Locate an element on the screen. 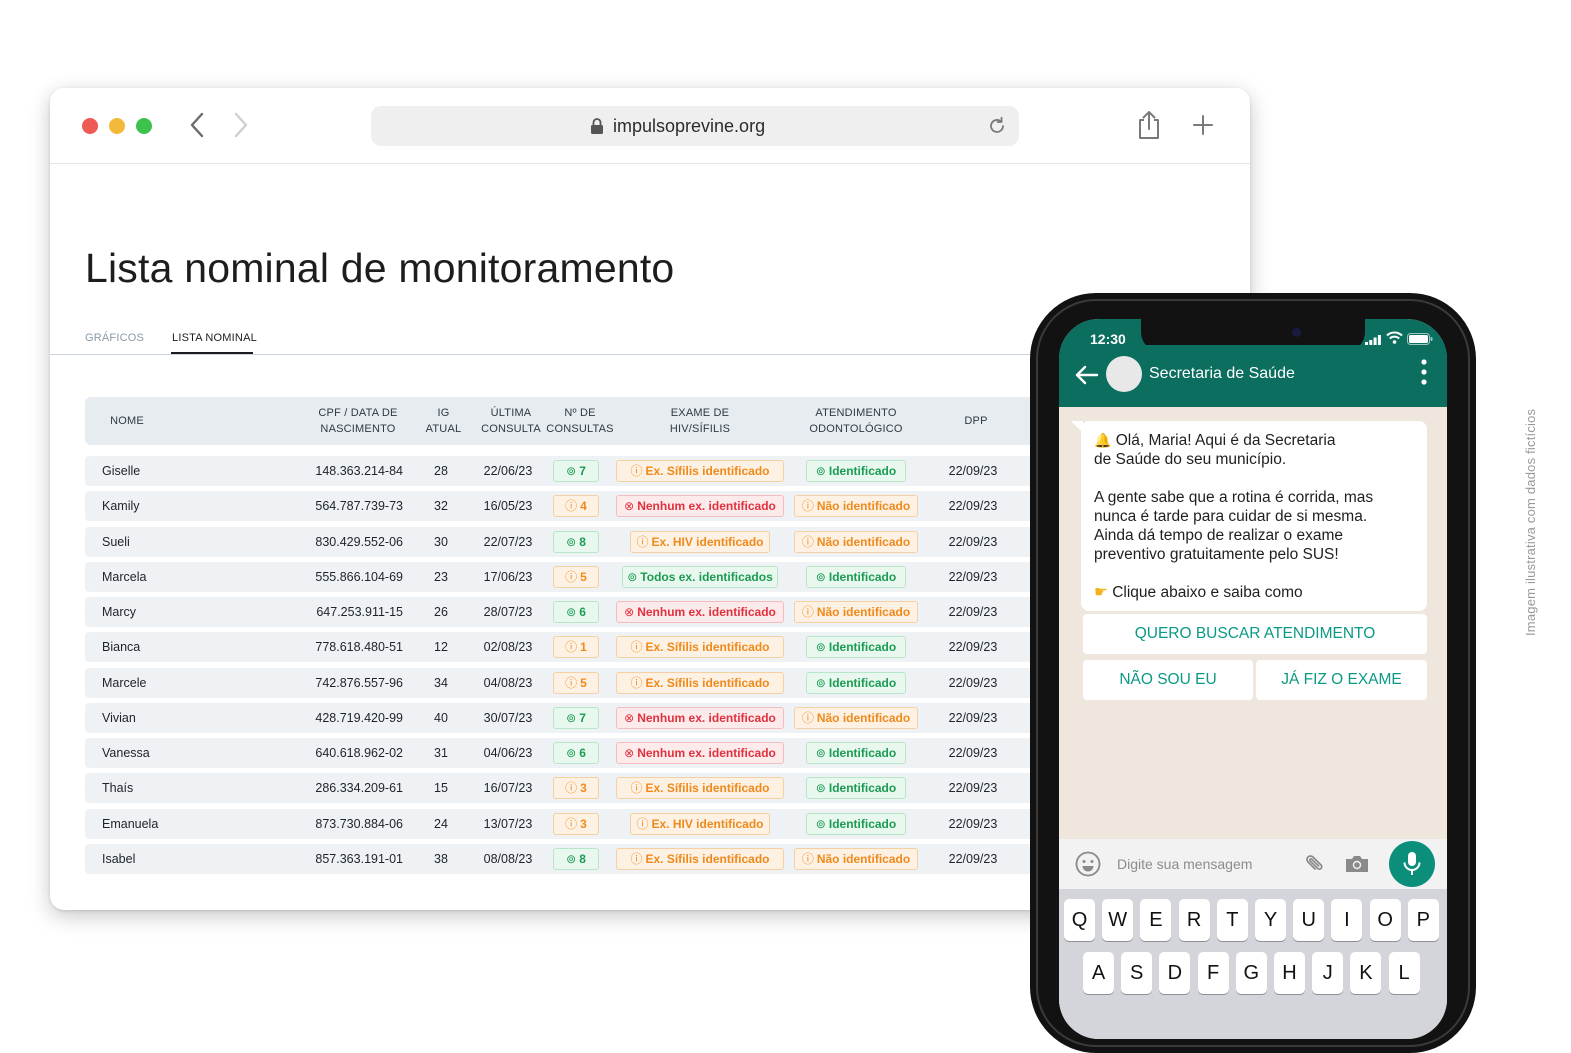  key: S is located at coordinates (1137, 973).